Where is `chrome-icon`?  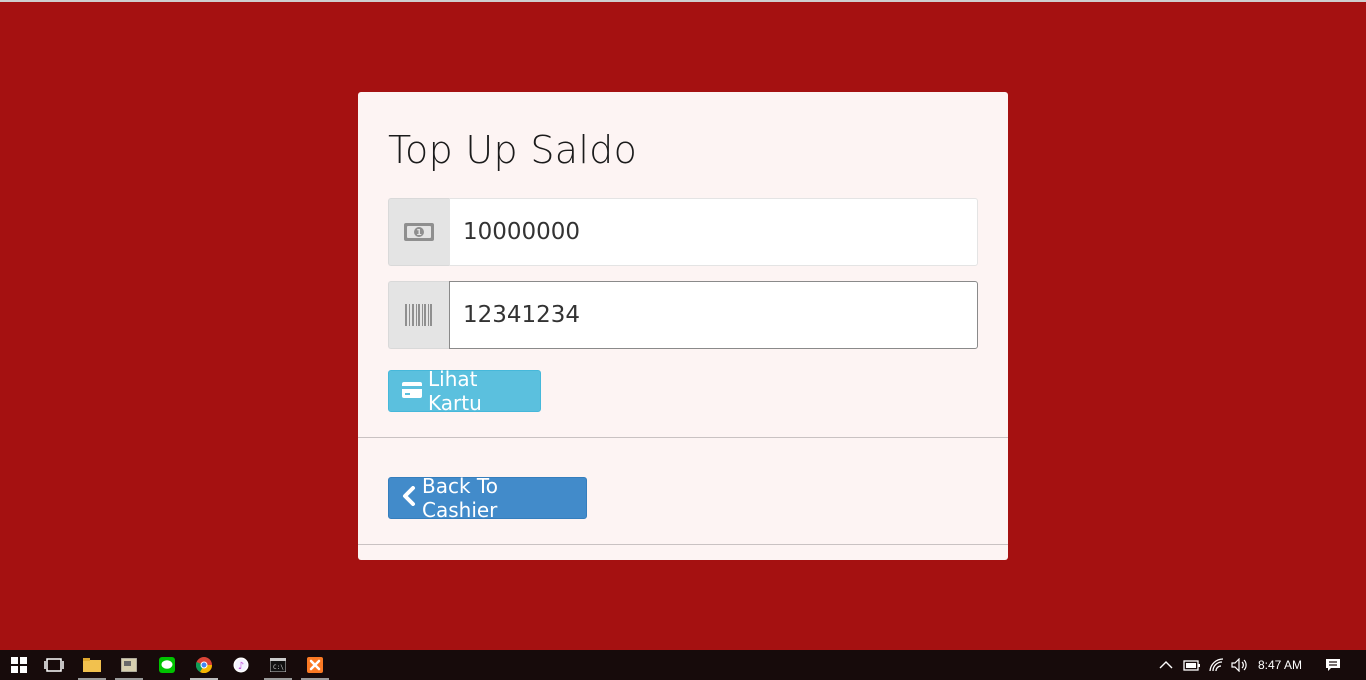
chrome-icon is located at coordinates (204, 665).